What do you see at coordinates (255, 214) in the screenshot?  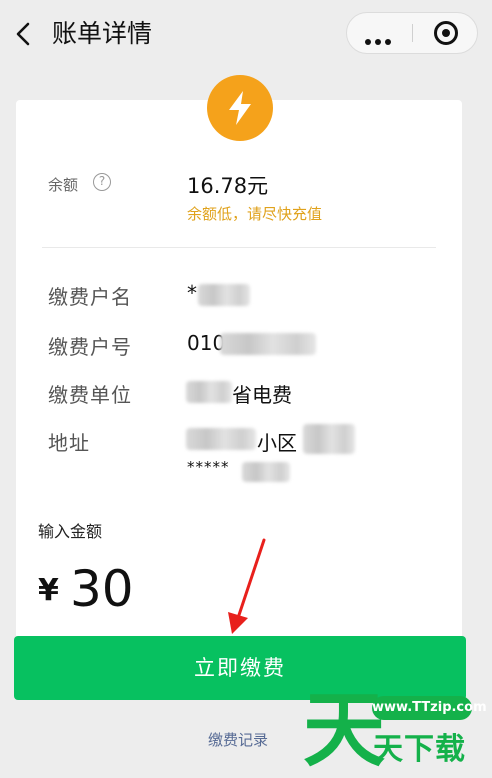 I see `balance-warning: 余额低，请尽快充值` at bounding box center [255, 214].